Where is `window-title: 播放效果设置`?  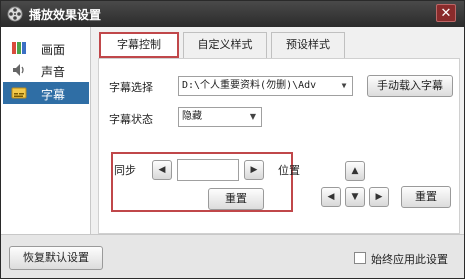
window-title: 播放效果设置 is located at coordinates (65, 15).